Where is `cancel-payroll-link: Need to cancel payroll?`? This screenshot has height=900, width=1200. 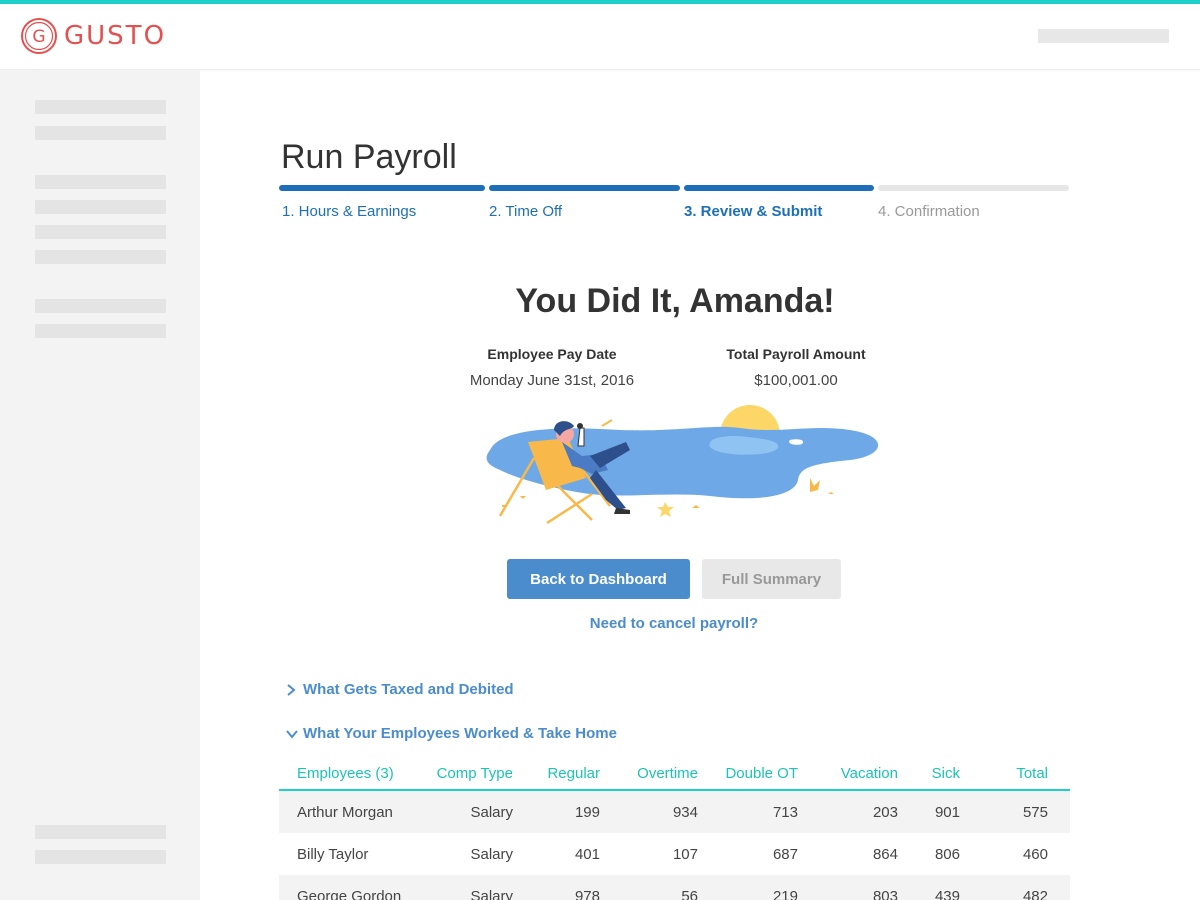
cancel-payroll-link: Need to cancel payroll? is located at coordinates (674, 623).